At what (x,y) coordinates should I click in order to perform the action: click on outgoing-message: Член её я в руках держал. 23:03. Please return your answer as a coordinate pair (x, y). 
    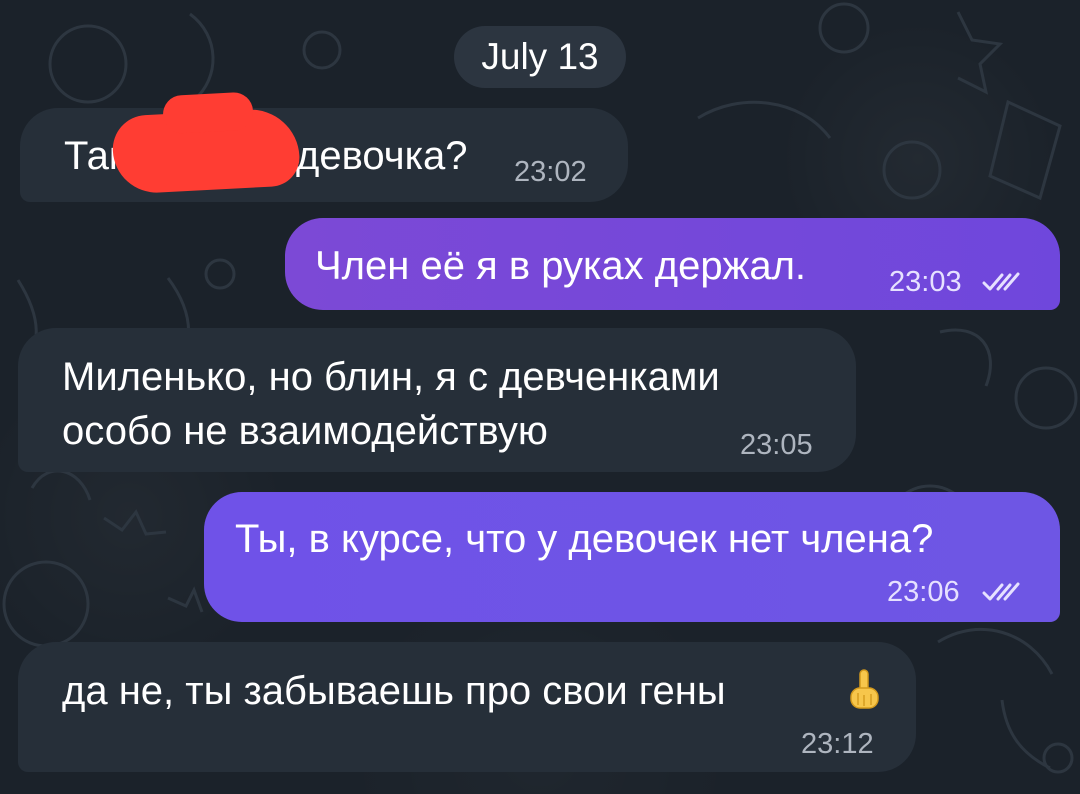
    Looking at the image, I should click on (672, 264).